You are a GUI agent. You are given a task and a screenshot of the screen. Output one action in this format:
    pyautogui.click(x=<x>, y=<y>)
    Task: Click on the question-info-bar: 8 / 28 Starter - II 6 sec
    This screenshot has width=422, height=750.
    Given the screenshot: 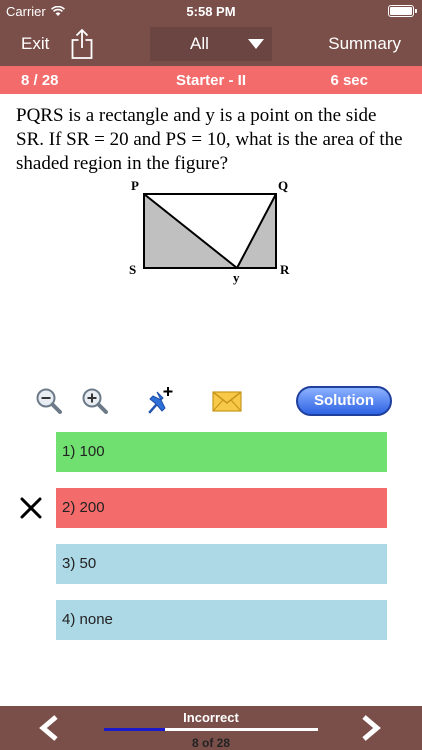 What is the action you would take?
    pyautogui.click(x=211, y=80)
    